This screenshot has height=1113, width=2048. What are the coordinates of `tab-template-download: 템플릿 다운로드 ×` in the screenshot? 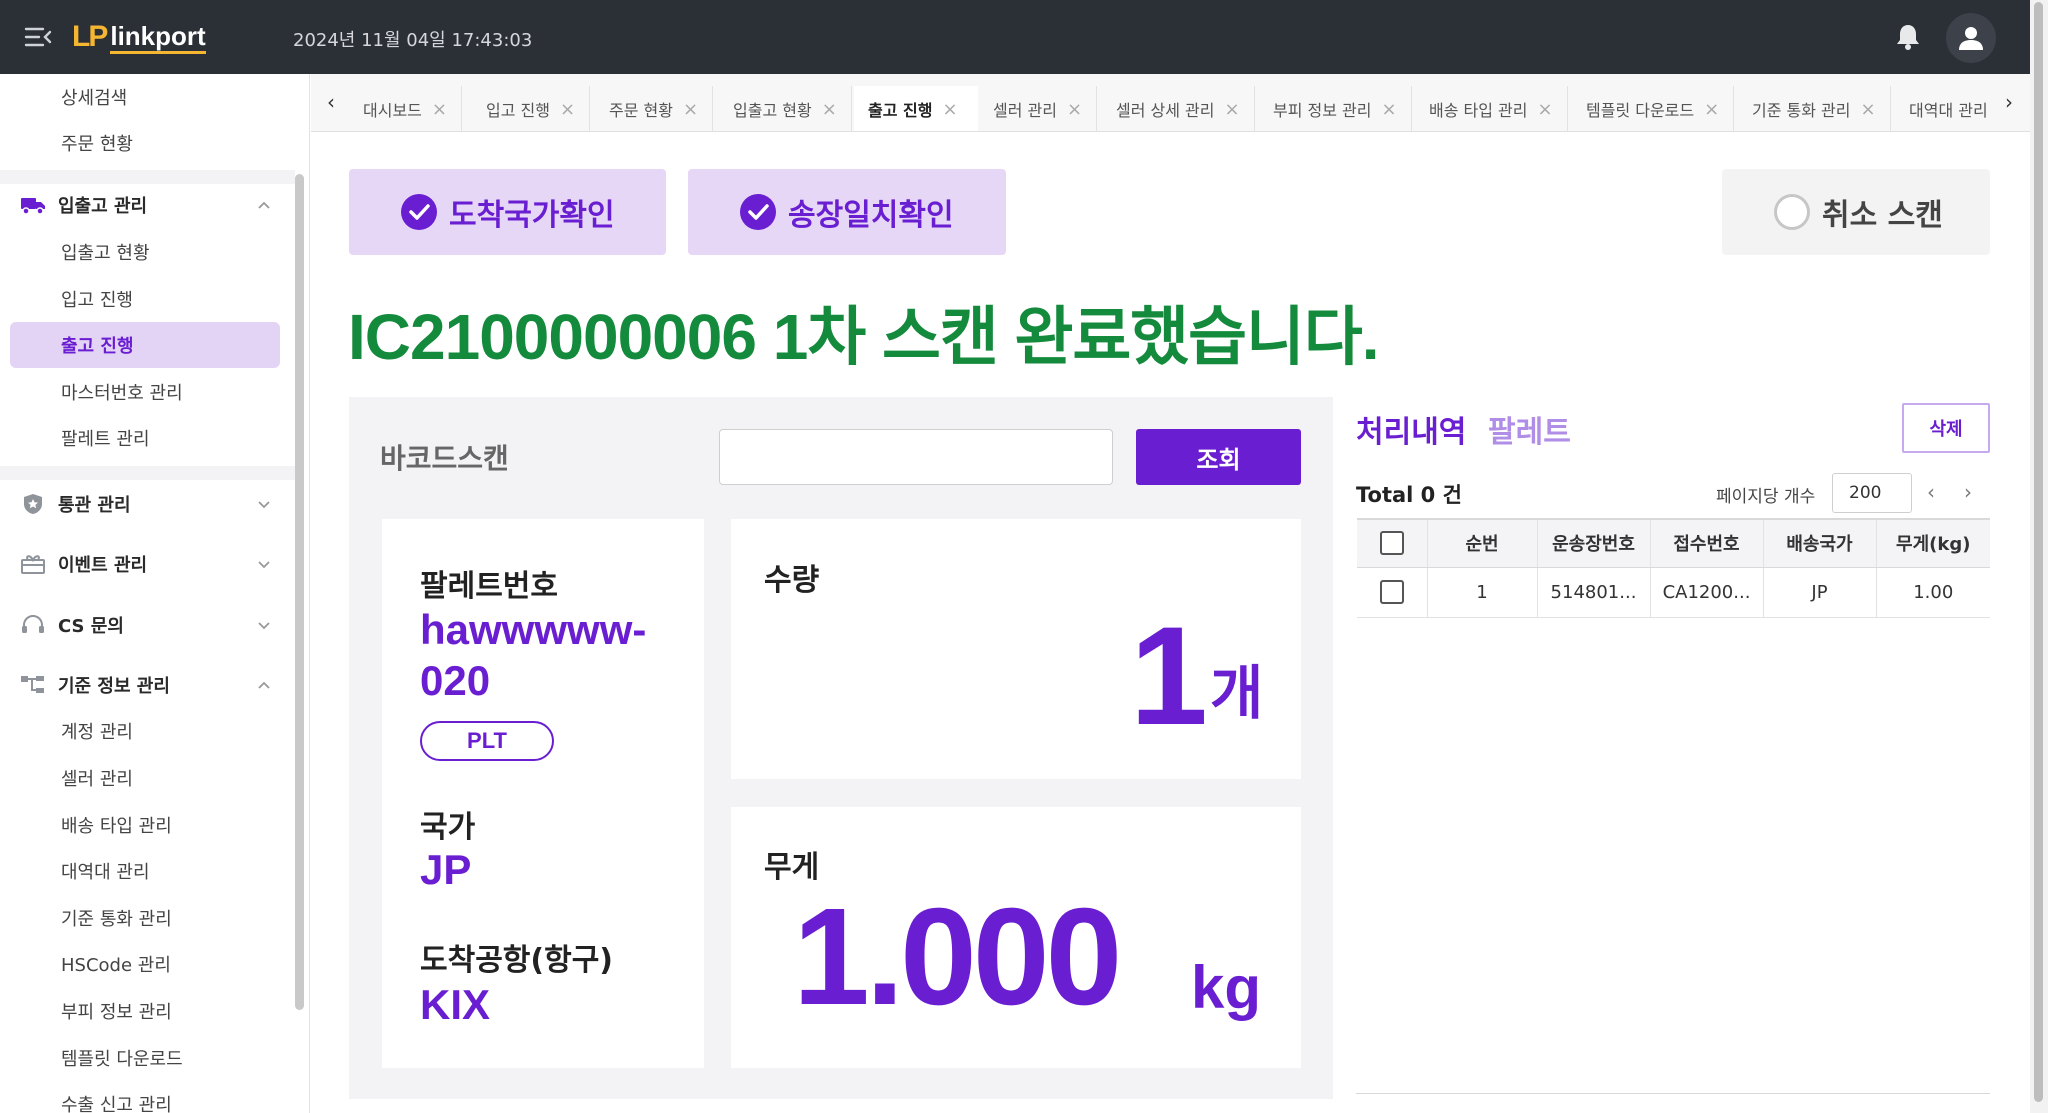 It's located at (1651, 108).